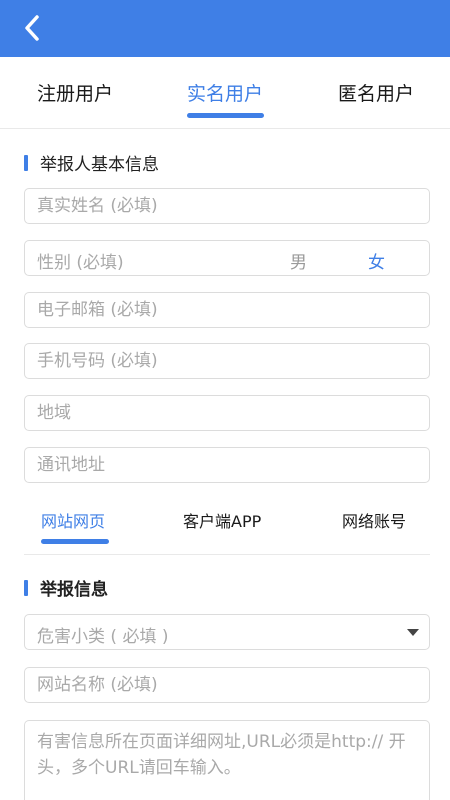 The image size is (450, 800). Describe the element at coordinates (376, 92) in the screenshot. I see `tab-anonymous-user: 匿名用户` at that location.